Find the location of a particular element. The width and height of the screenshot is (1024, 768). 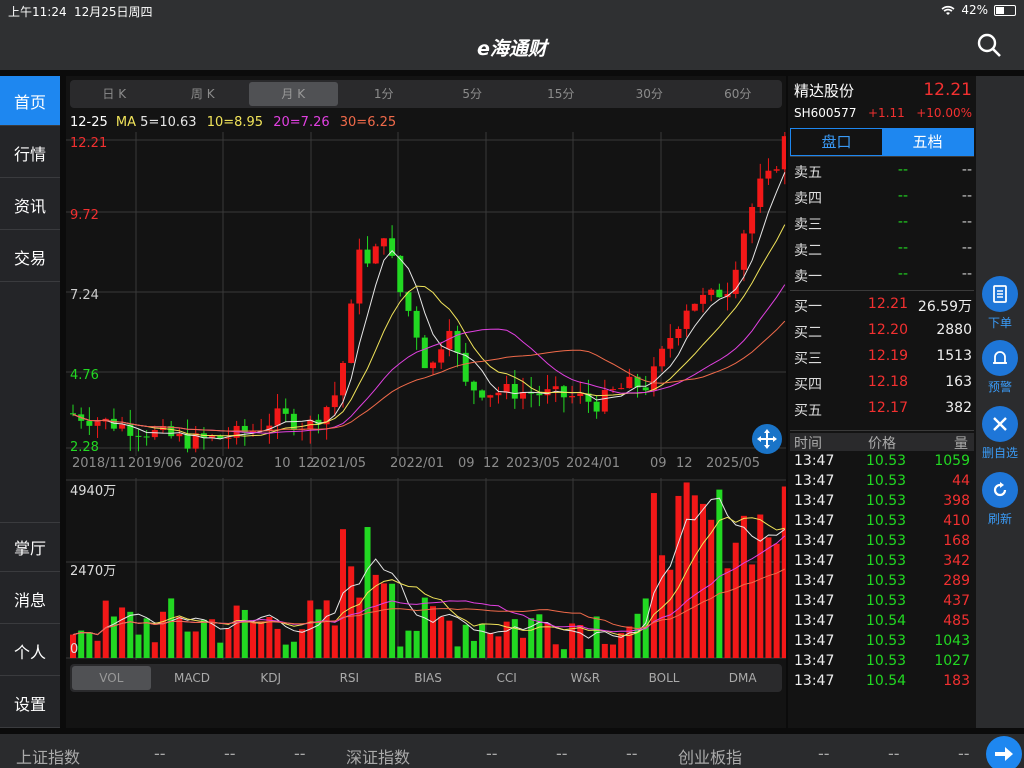

tab-indicator: W&R is located at coordinates (585, 678).